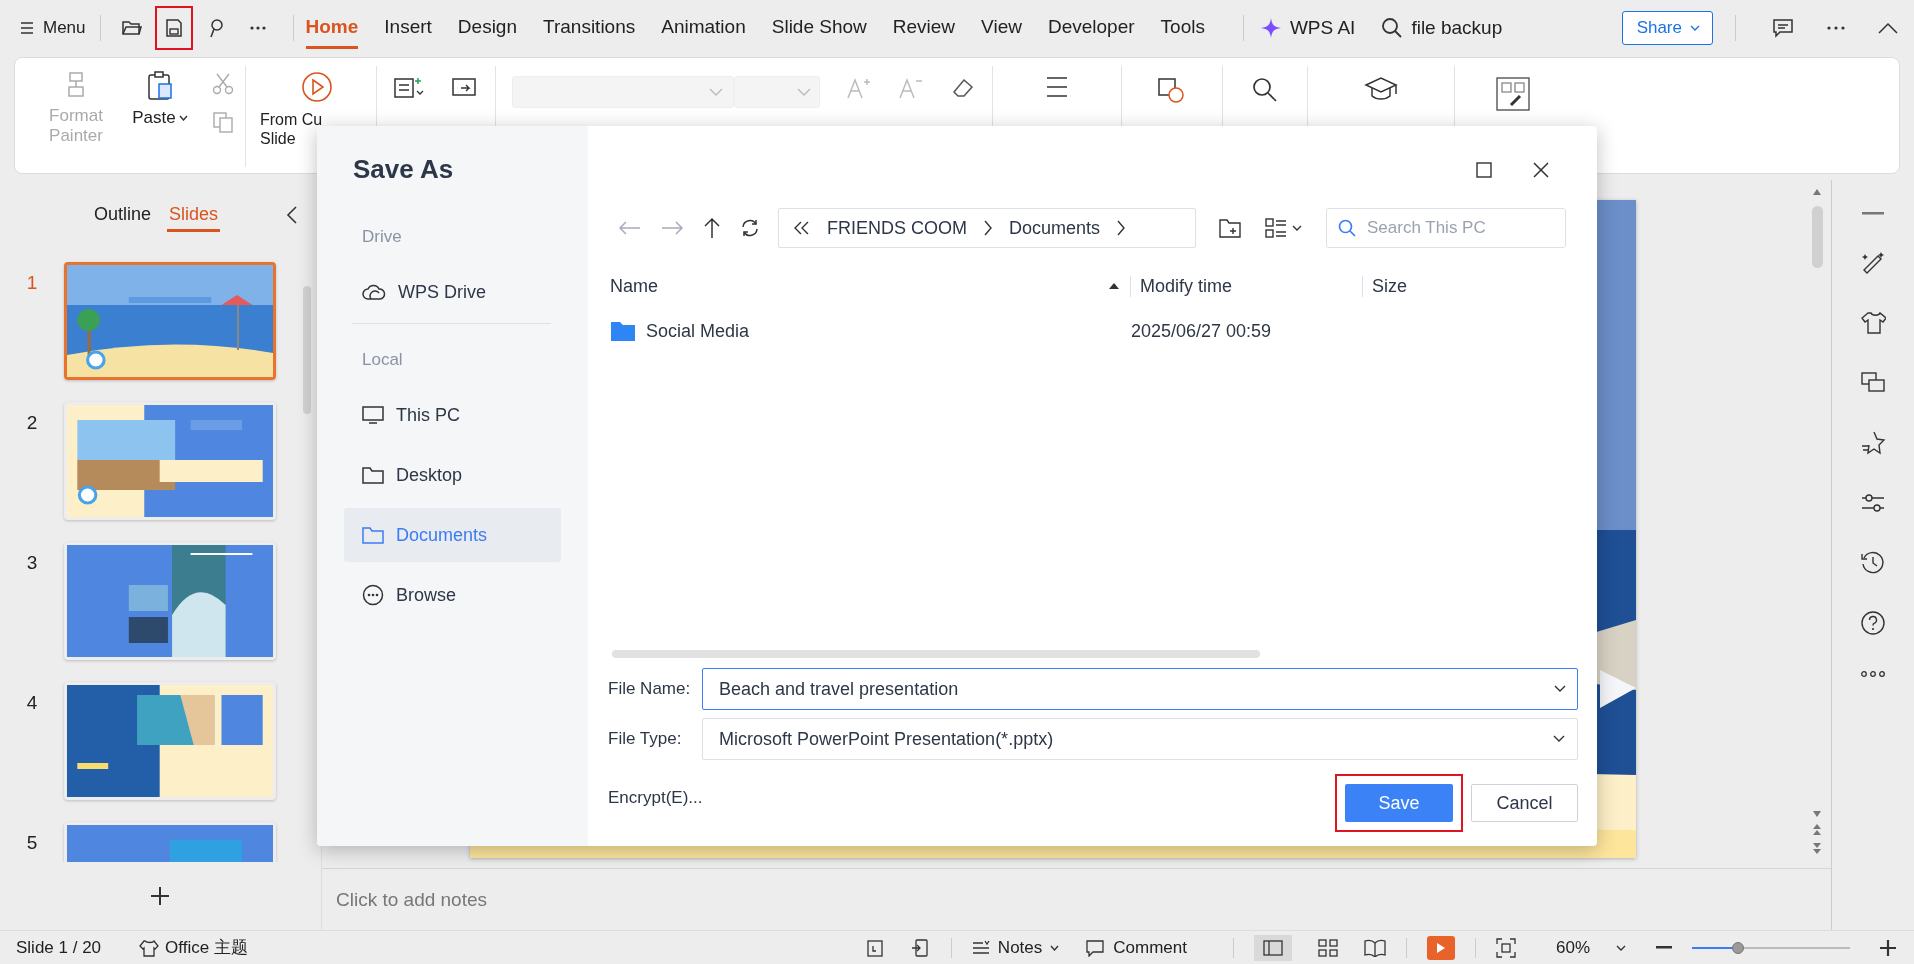 The image size is (1914, 964). Describe the element at coordinates (1873, 323) in the screenshot. I see `shirt-icon` at that location.